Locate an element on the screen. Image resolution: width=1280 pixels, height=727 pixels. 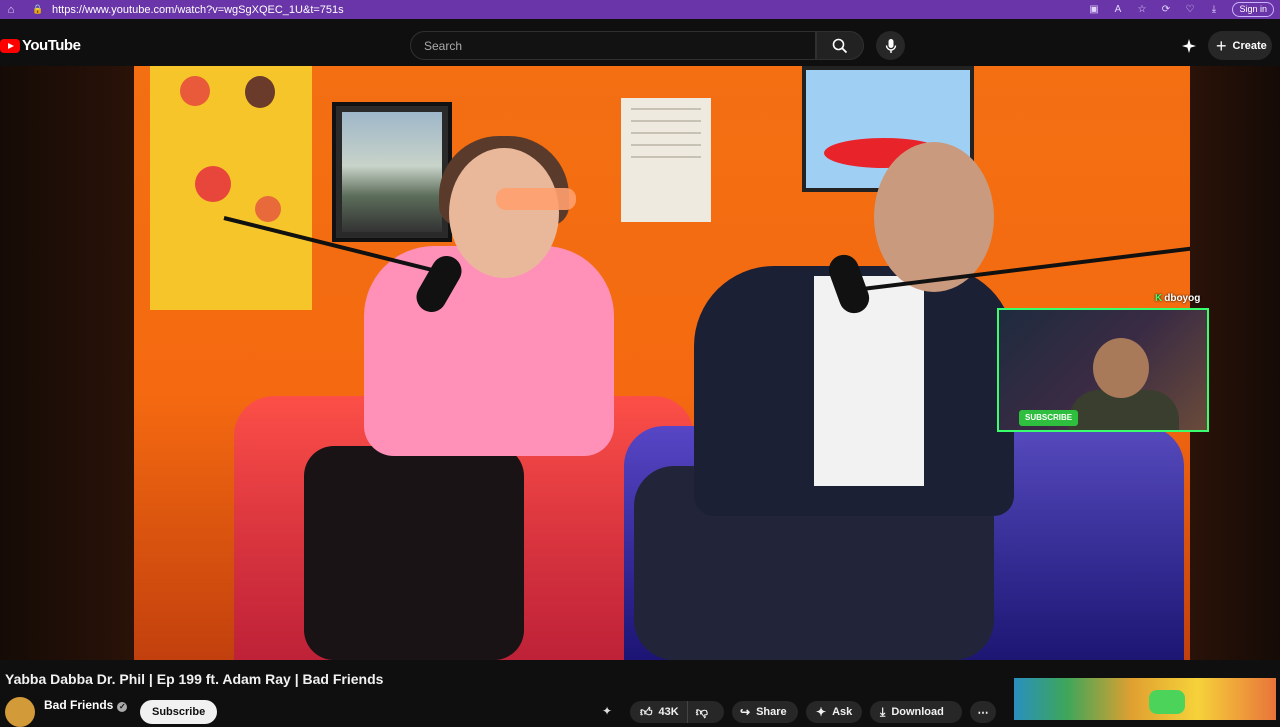
sparkle-icon: ✦ is located at coordinates (607, 711).